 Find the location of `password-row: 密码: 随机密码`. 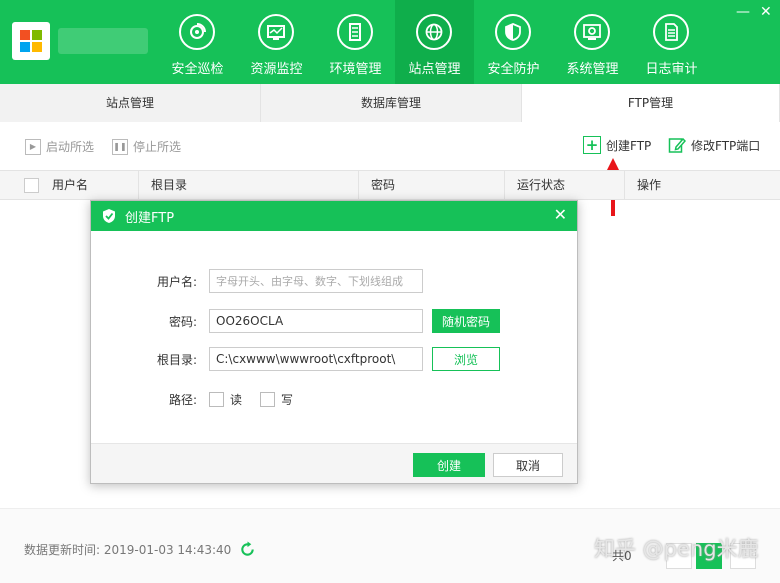

password-row: 密码: 随机密码 is located at coordinates (296, 321).